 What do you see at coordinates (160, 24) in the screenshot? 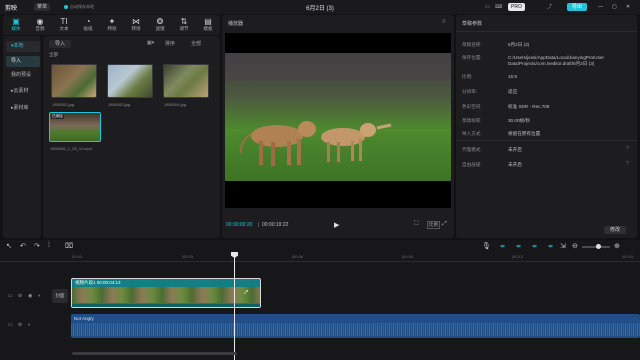
I see `tab-filter: ❂ 滤镜` at bounding box center [160, 24].